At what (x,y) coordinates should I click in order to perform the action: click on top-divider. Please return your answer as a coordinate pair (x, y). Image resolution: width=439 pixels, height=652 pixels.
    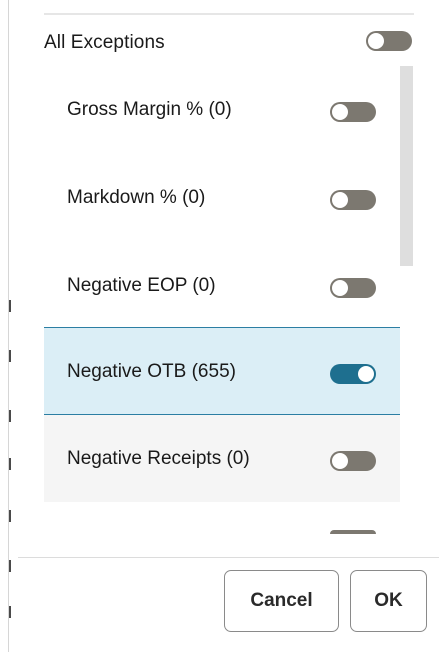
    Looking at the image, I should click on (229, 14).